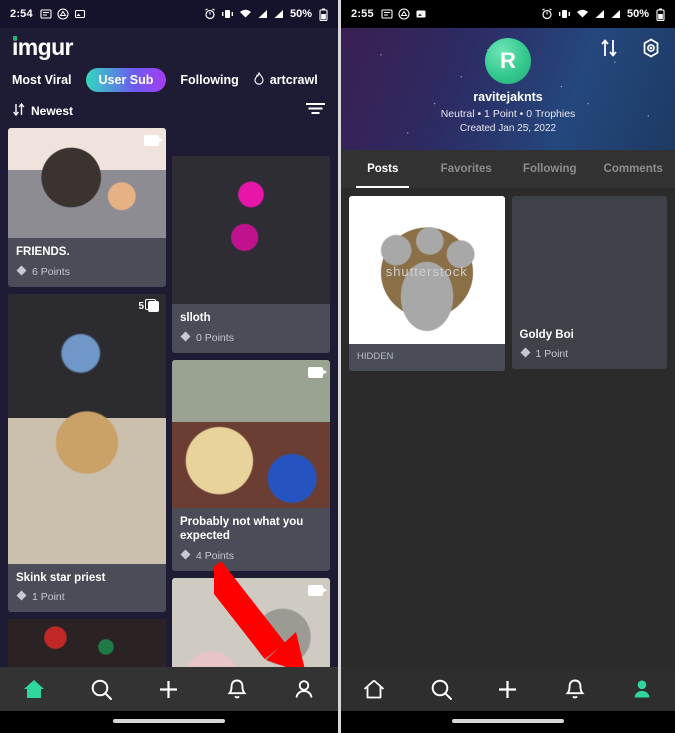  Describe the element at coordinates (427, 283) in the screenshot. I see `post-card: shutterstock HIDDEN` at that location.